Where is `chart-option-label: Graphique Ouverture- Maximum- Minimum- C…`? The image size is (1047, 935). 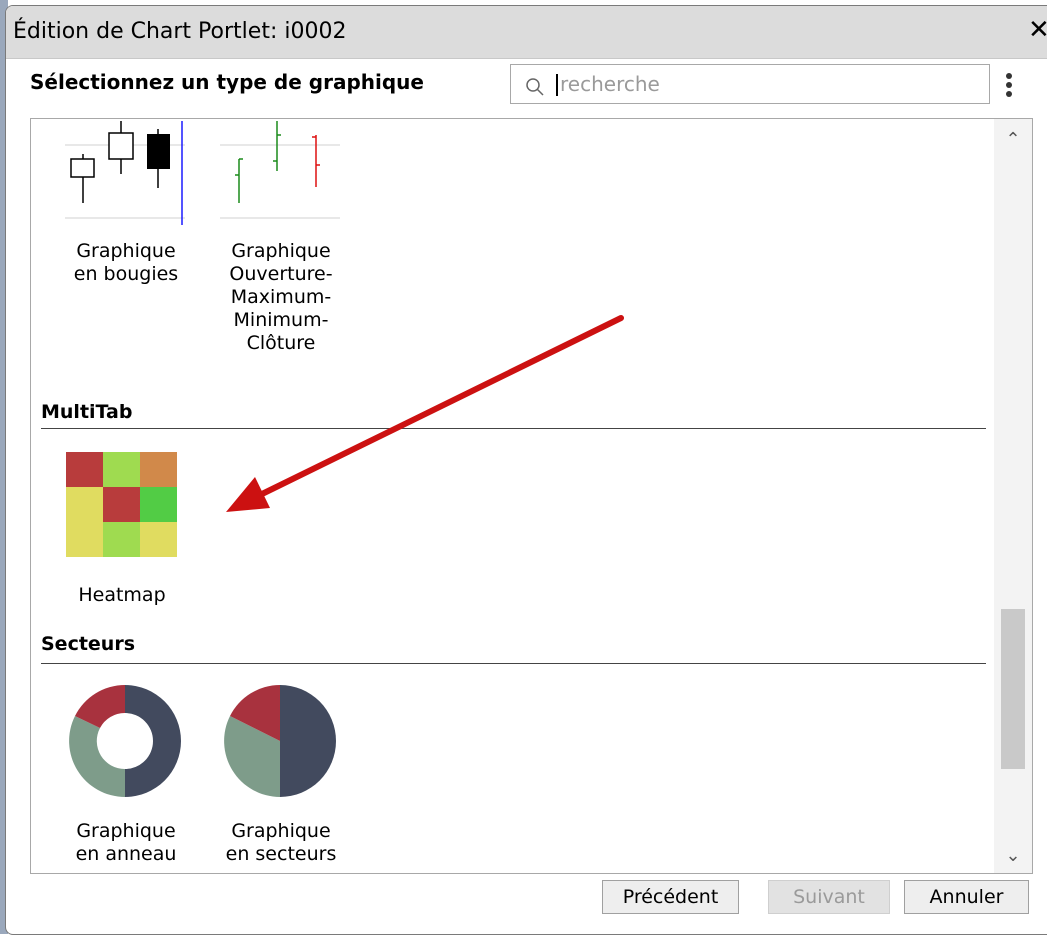
chart-option-label: Graphique Ouverture- Maximum- Minimum- C… is located at coordinates (281, 297).